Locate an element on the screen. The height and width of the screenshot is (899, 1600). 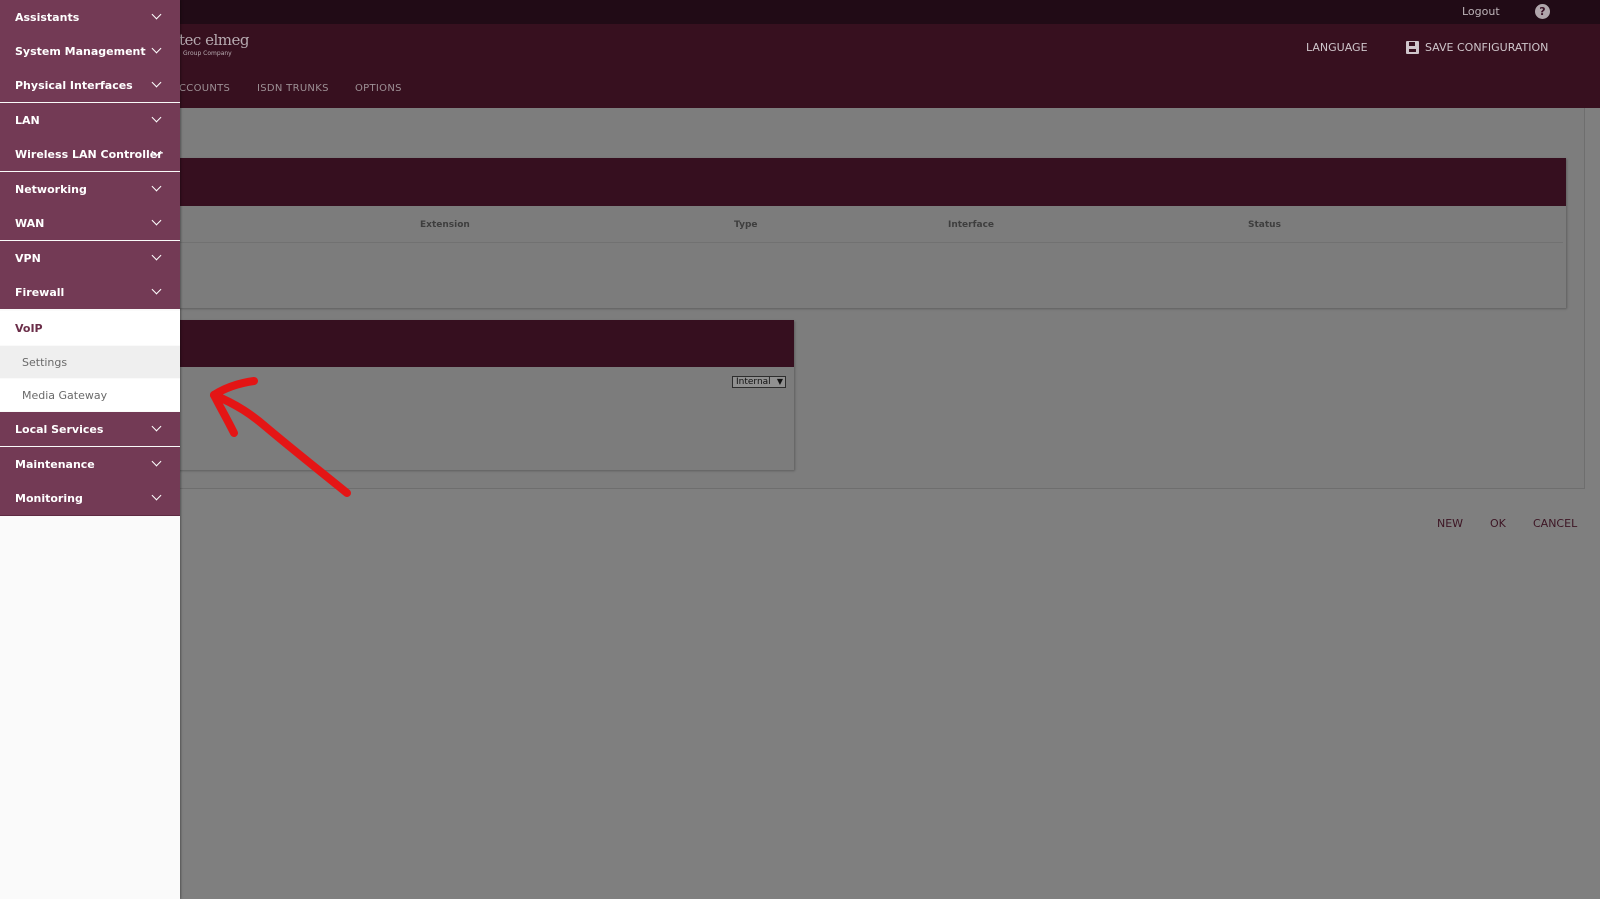
column-header-status: Status is located at coordinates (1264, 225).